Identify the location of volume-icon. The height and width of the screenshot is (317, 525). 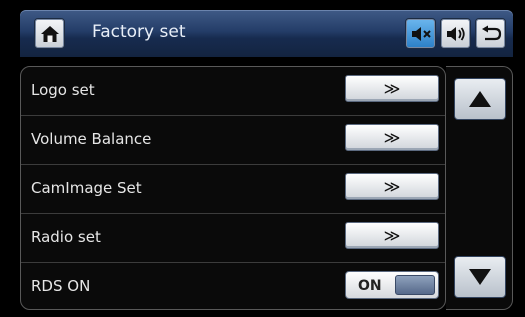
(455, 33).